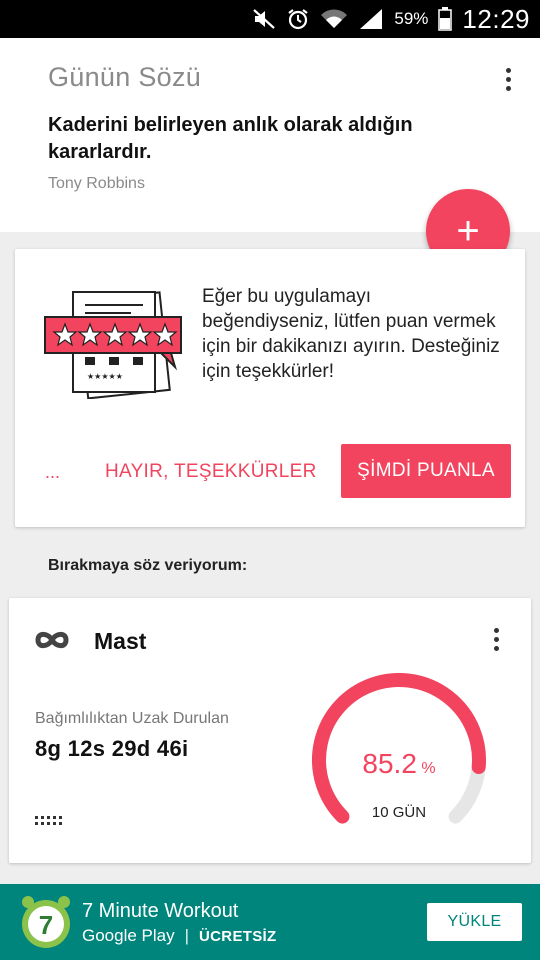  I want to click on quote-overflow-menu-icon, so click(508, 79).